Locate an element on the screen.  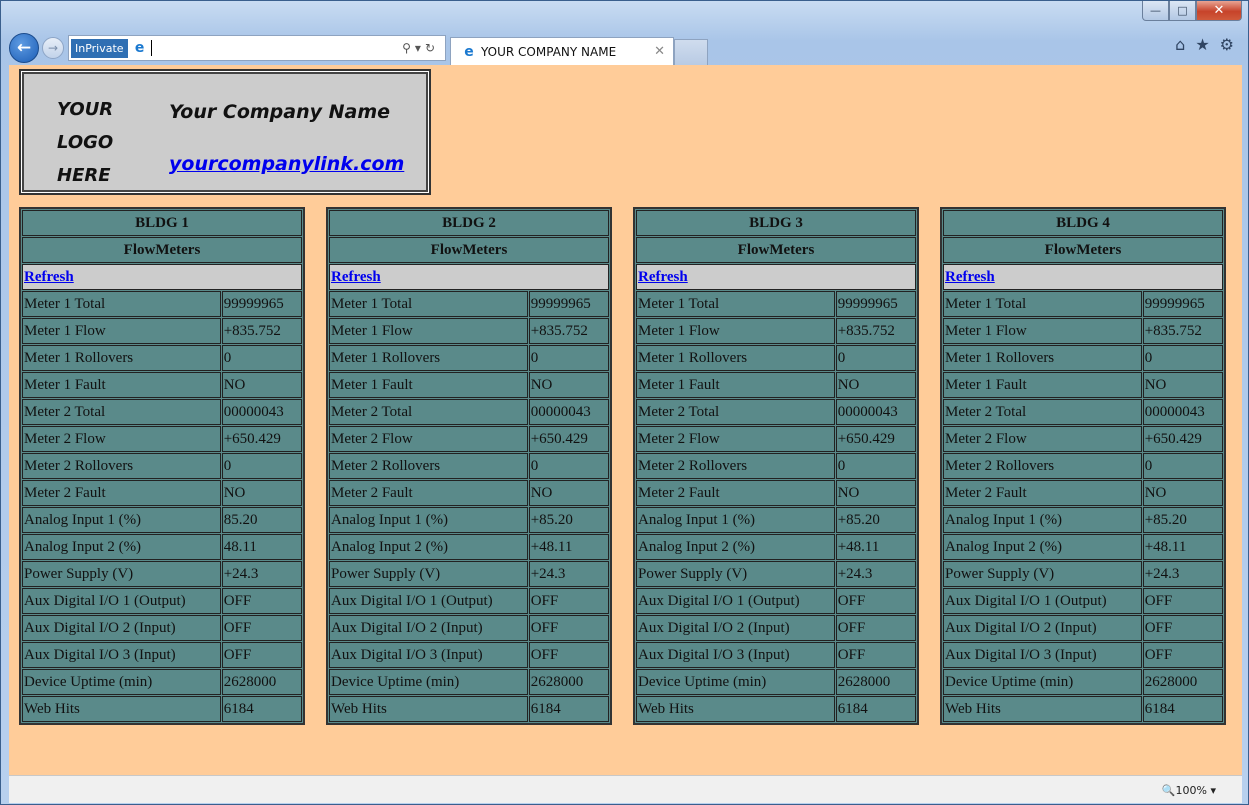
table-row: Meter 1 Rollovers 0 is located at coordinates (776, 358).